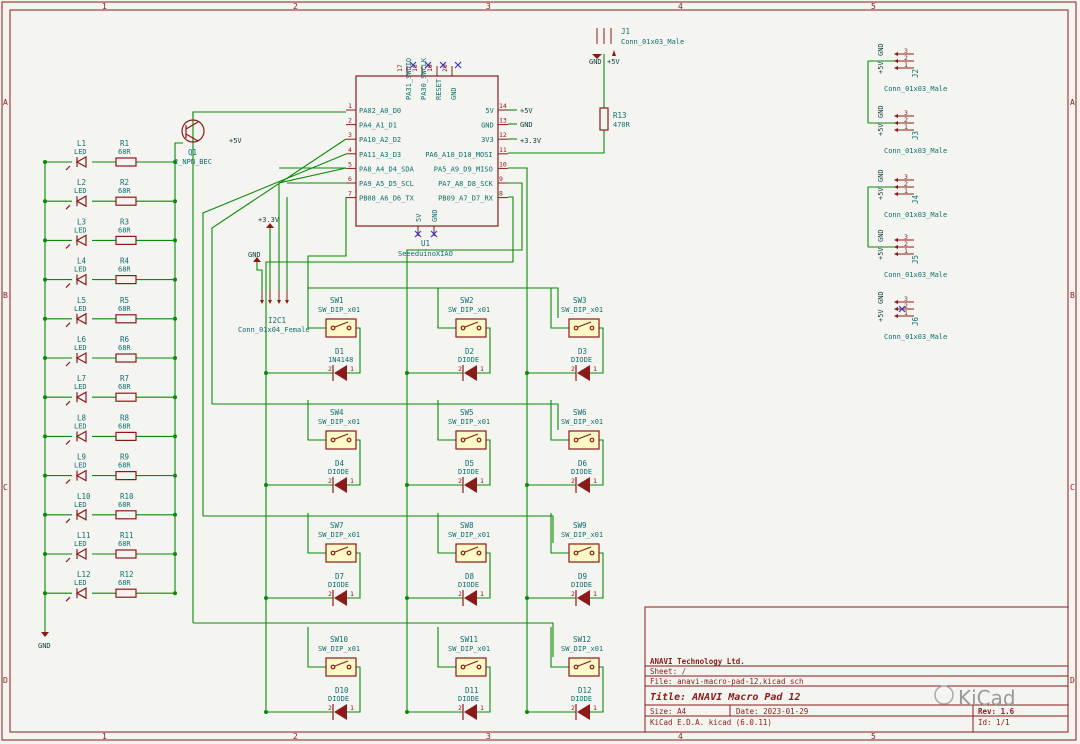 This screenshot has height=744, width=1080. I want to click on mcu-pin-name: PA5_A9_D9_MISO, so click(463, 169).